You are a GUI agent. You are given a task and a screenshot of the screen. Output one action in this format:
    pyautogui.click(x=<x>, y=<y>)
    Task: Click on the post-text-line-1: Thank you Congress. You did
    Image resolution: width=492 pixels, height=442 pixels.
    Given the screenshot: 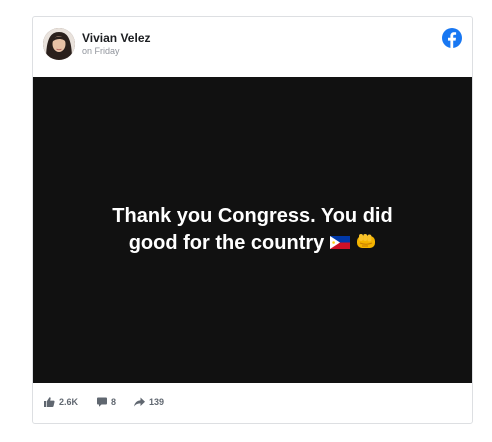 What is the action you would take?
    pyautogui.click(x=252, y=216)
    